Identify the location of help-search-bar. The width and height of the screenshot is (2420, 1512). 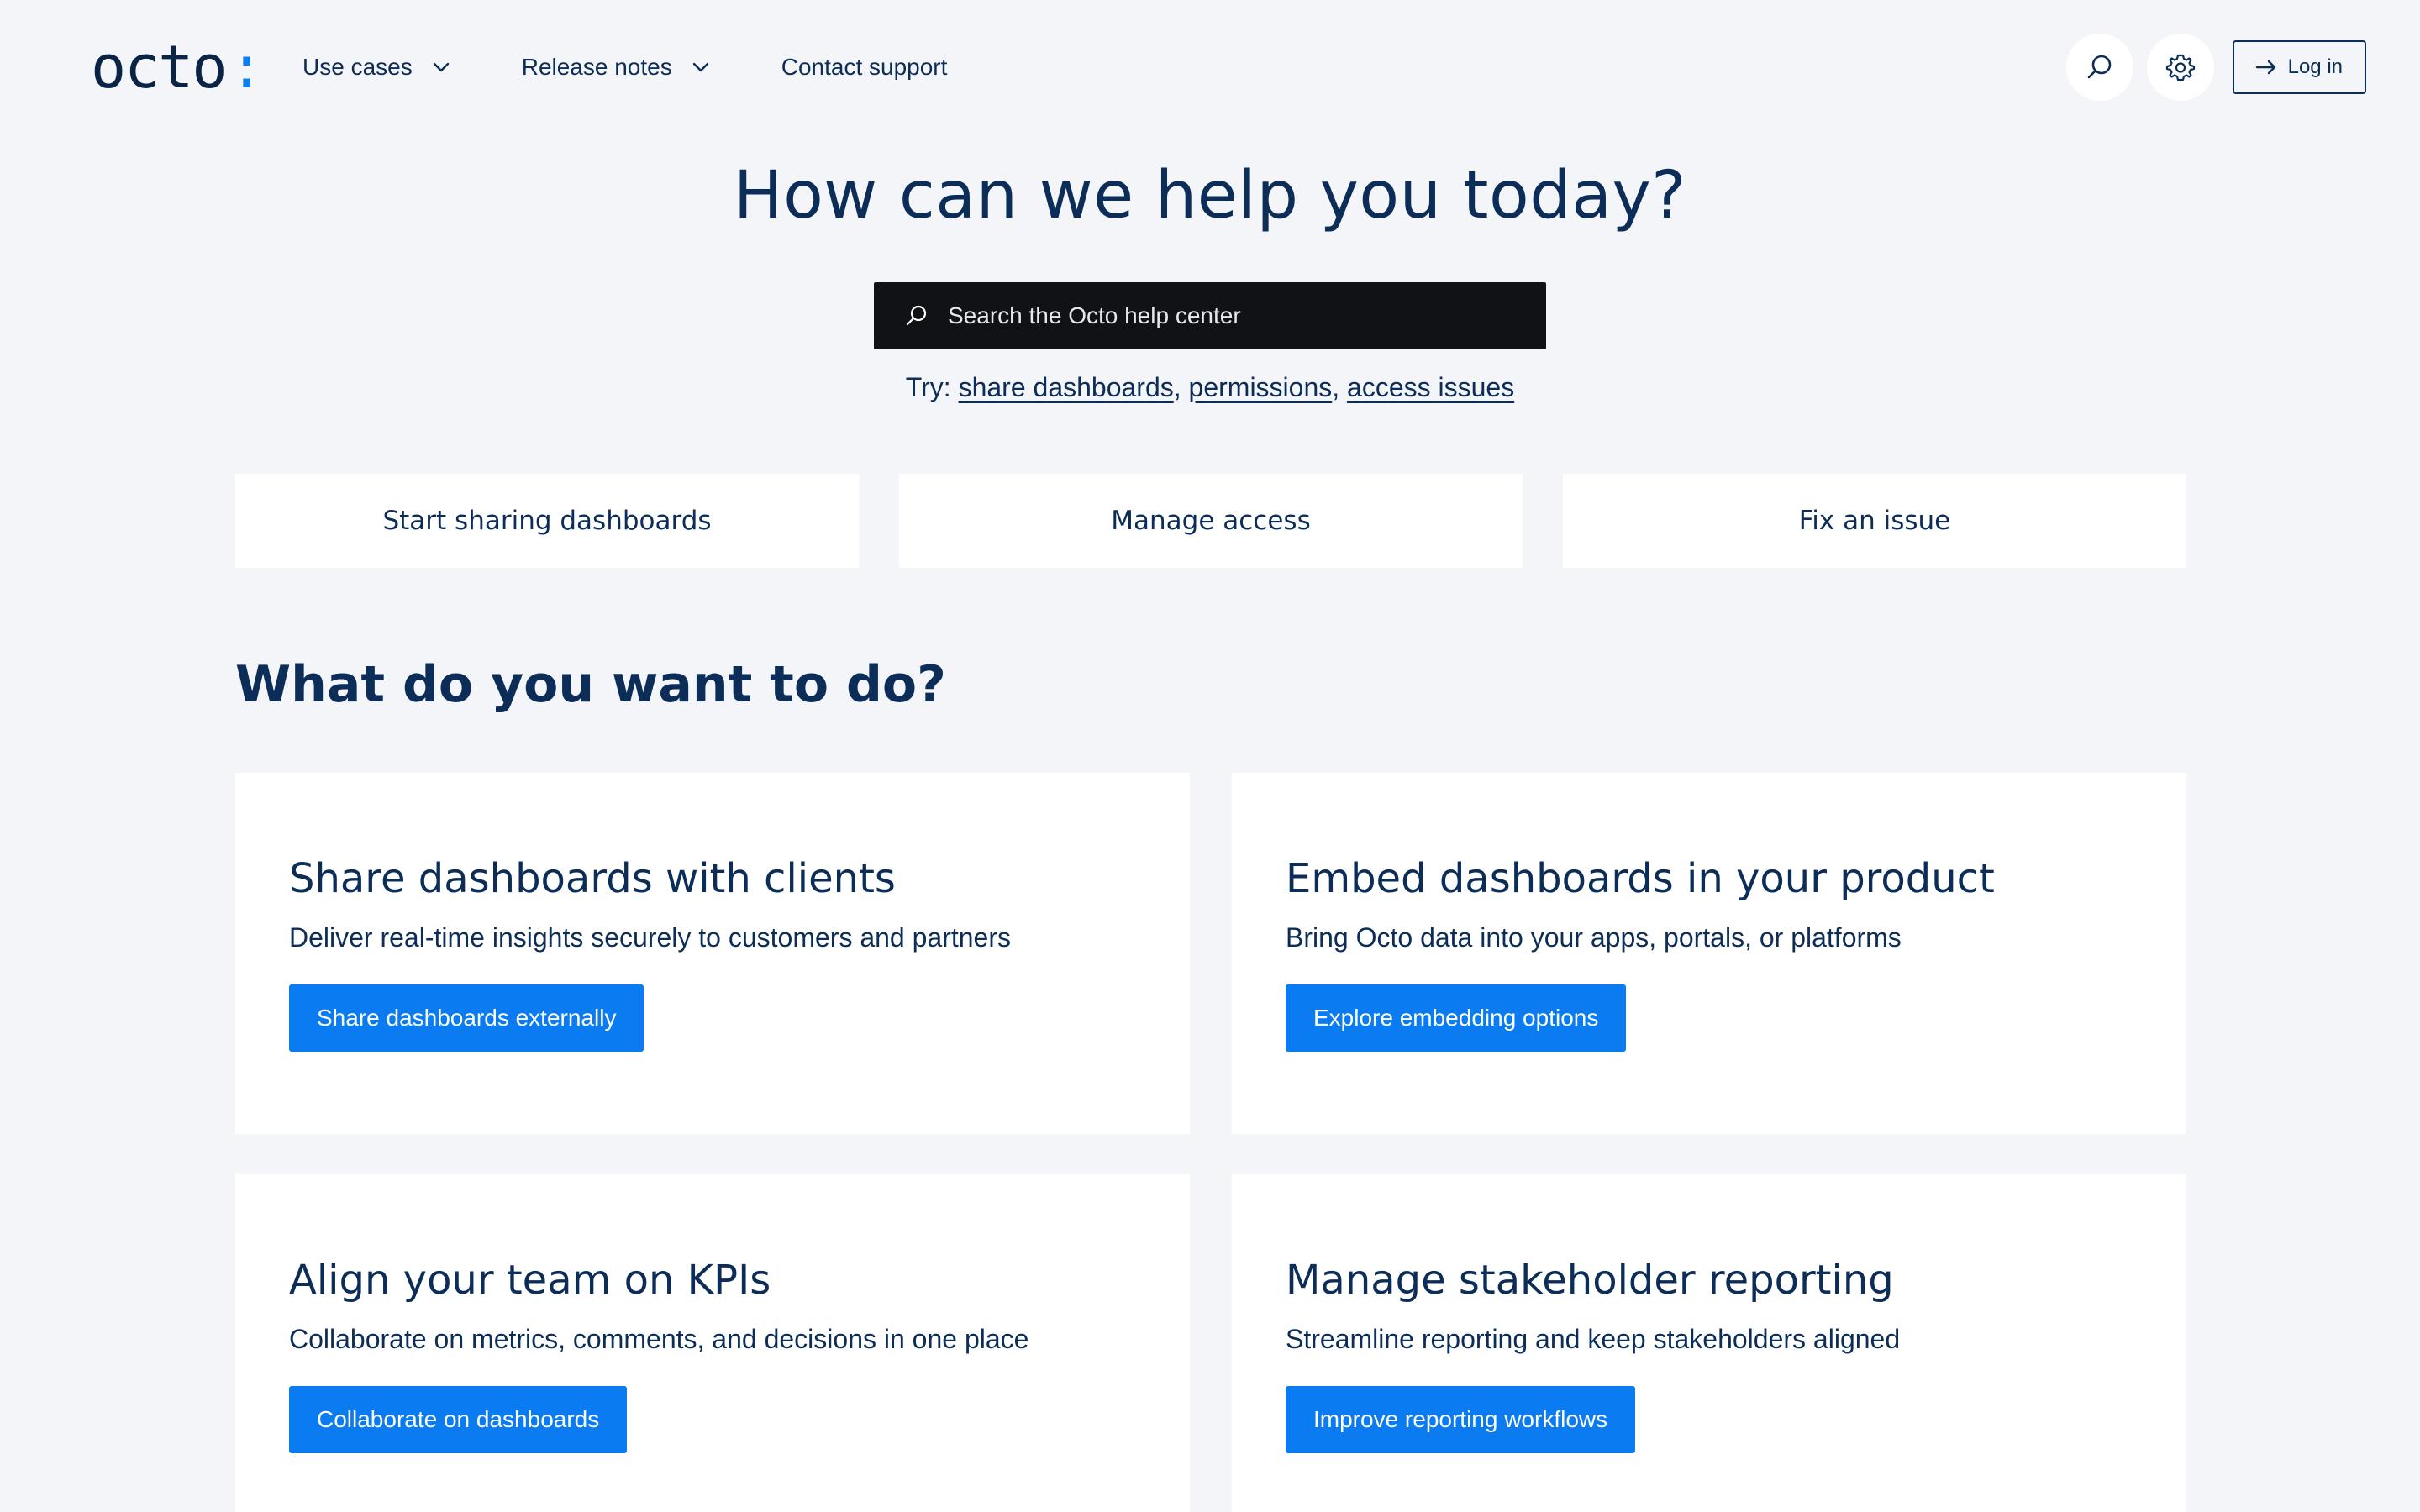
(1210, 315).